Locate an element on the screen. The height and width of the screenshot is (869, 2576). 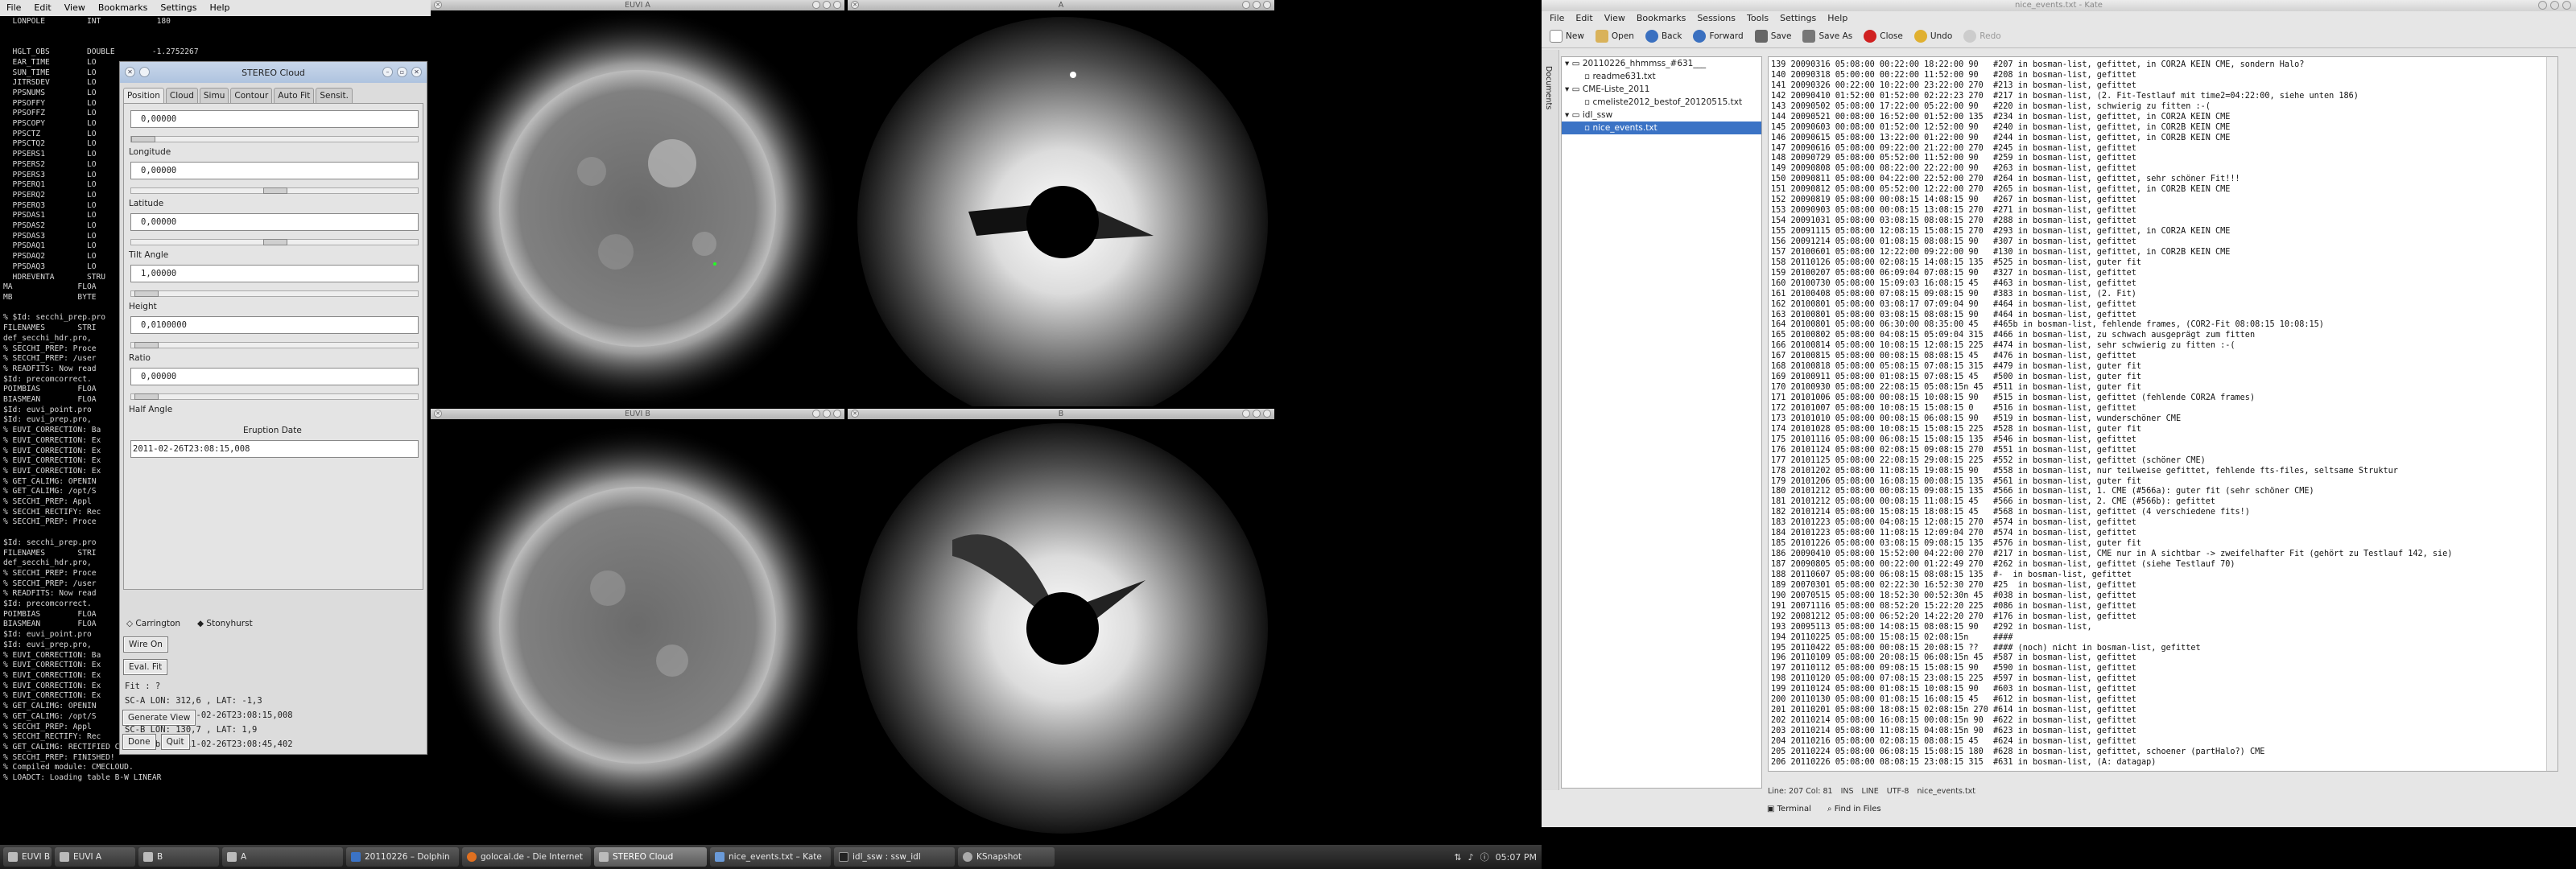
window-menu-icon: ✕ is located at coordinates (130, 72).